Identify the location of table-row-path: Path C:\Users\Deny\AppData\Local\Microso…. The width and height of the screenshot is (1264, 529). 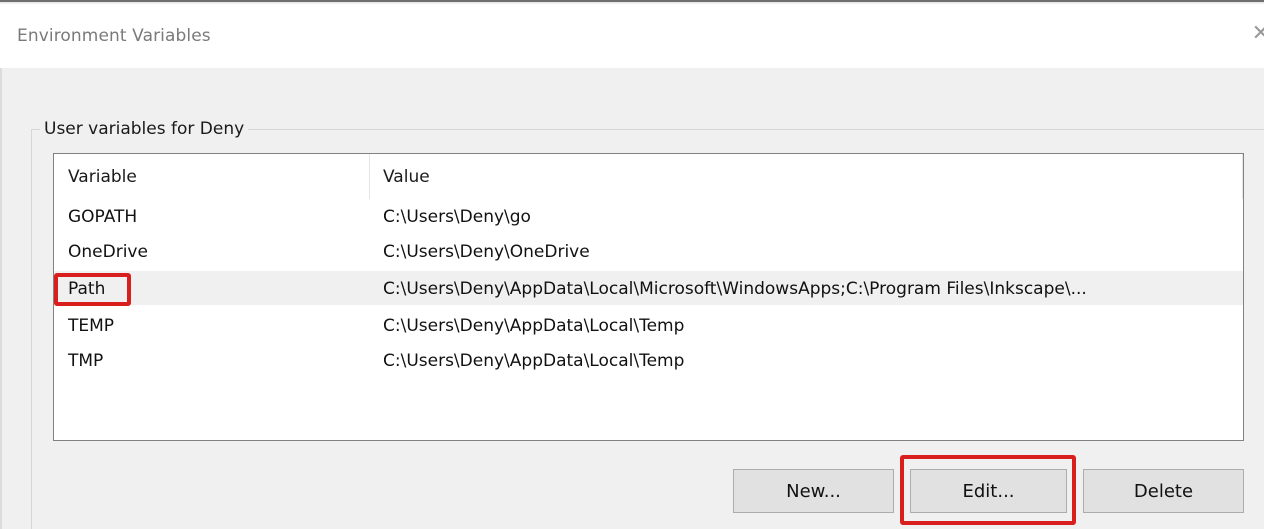
(648, 288).